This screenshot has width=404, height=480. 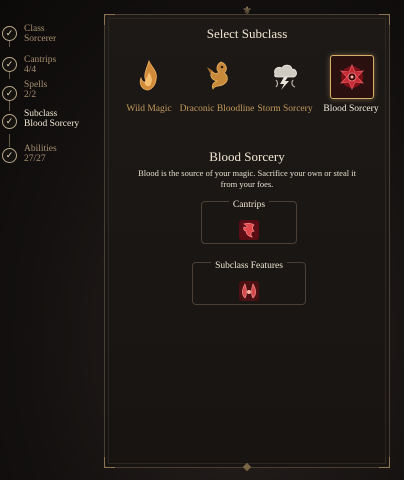 I want to click on step-value: Blood Sorcery, so click(x=52, y=124).